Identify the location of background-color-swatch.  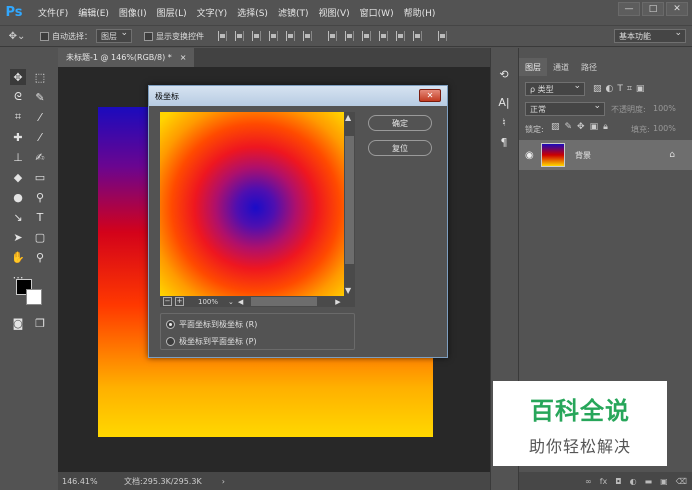
(34, 297).